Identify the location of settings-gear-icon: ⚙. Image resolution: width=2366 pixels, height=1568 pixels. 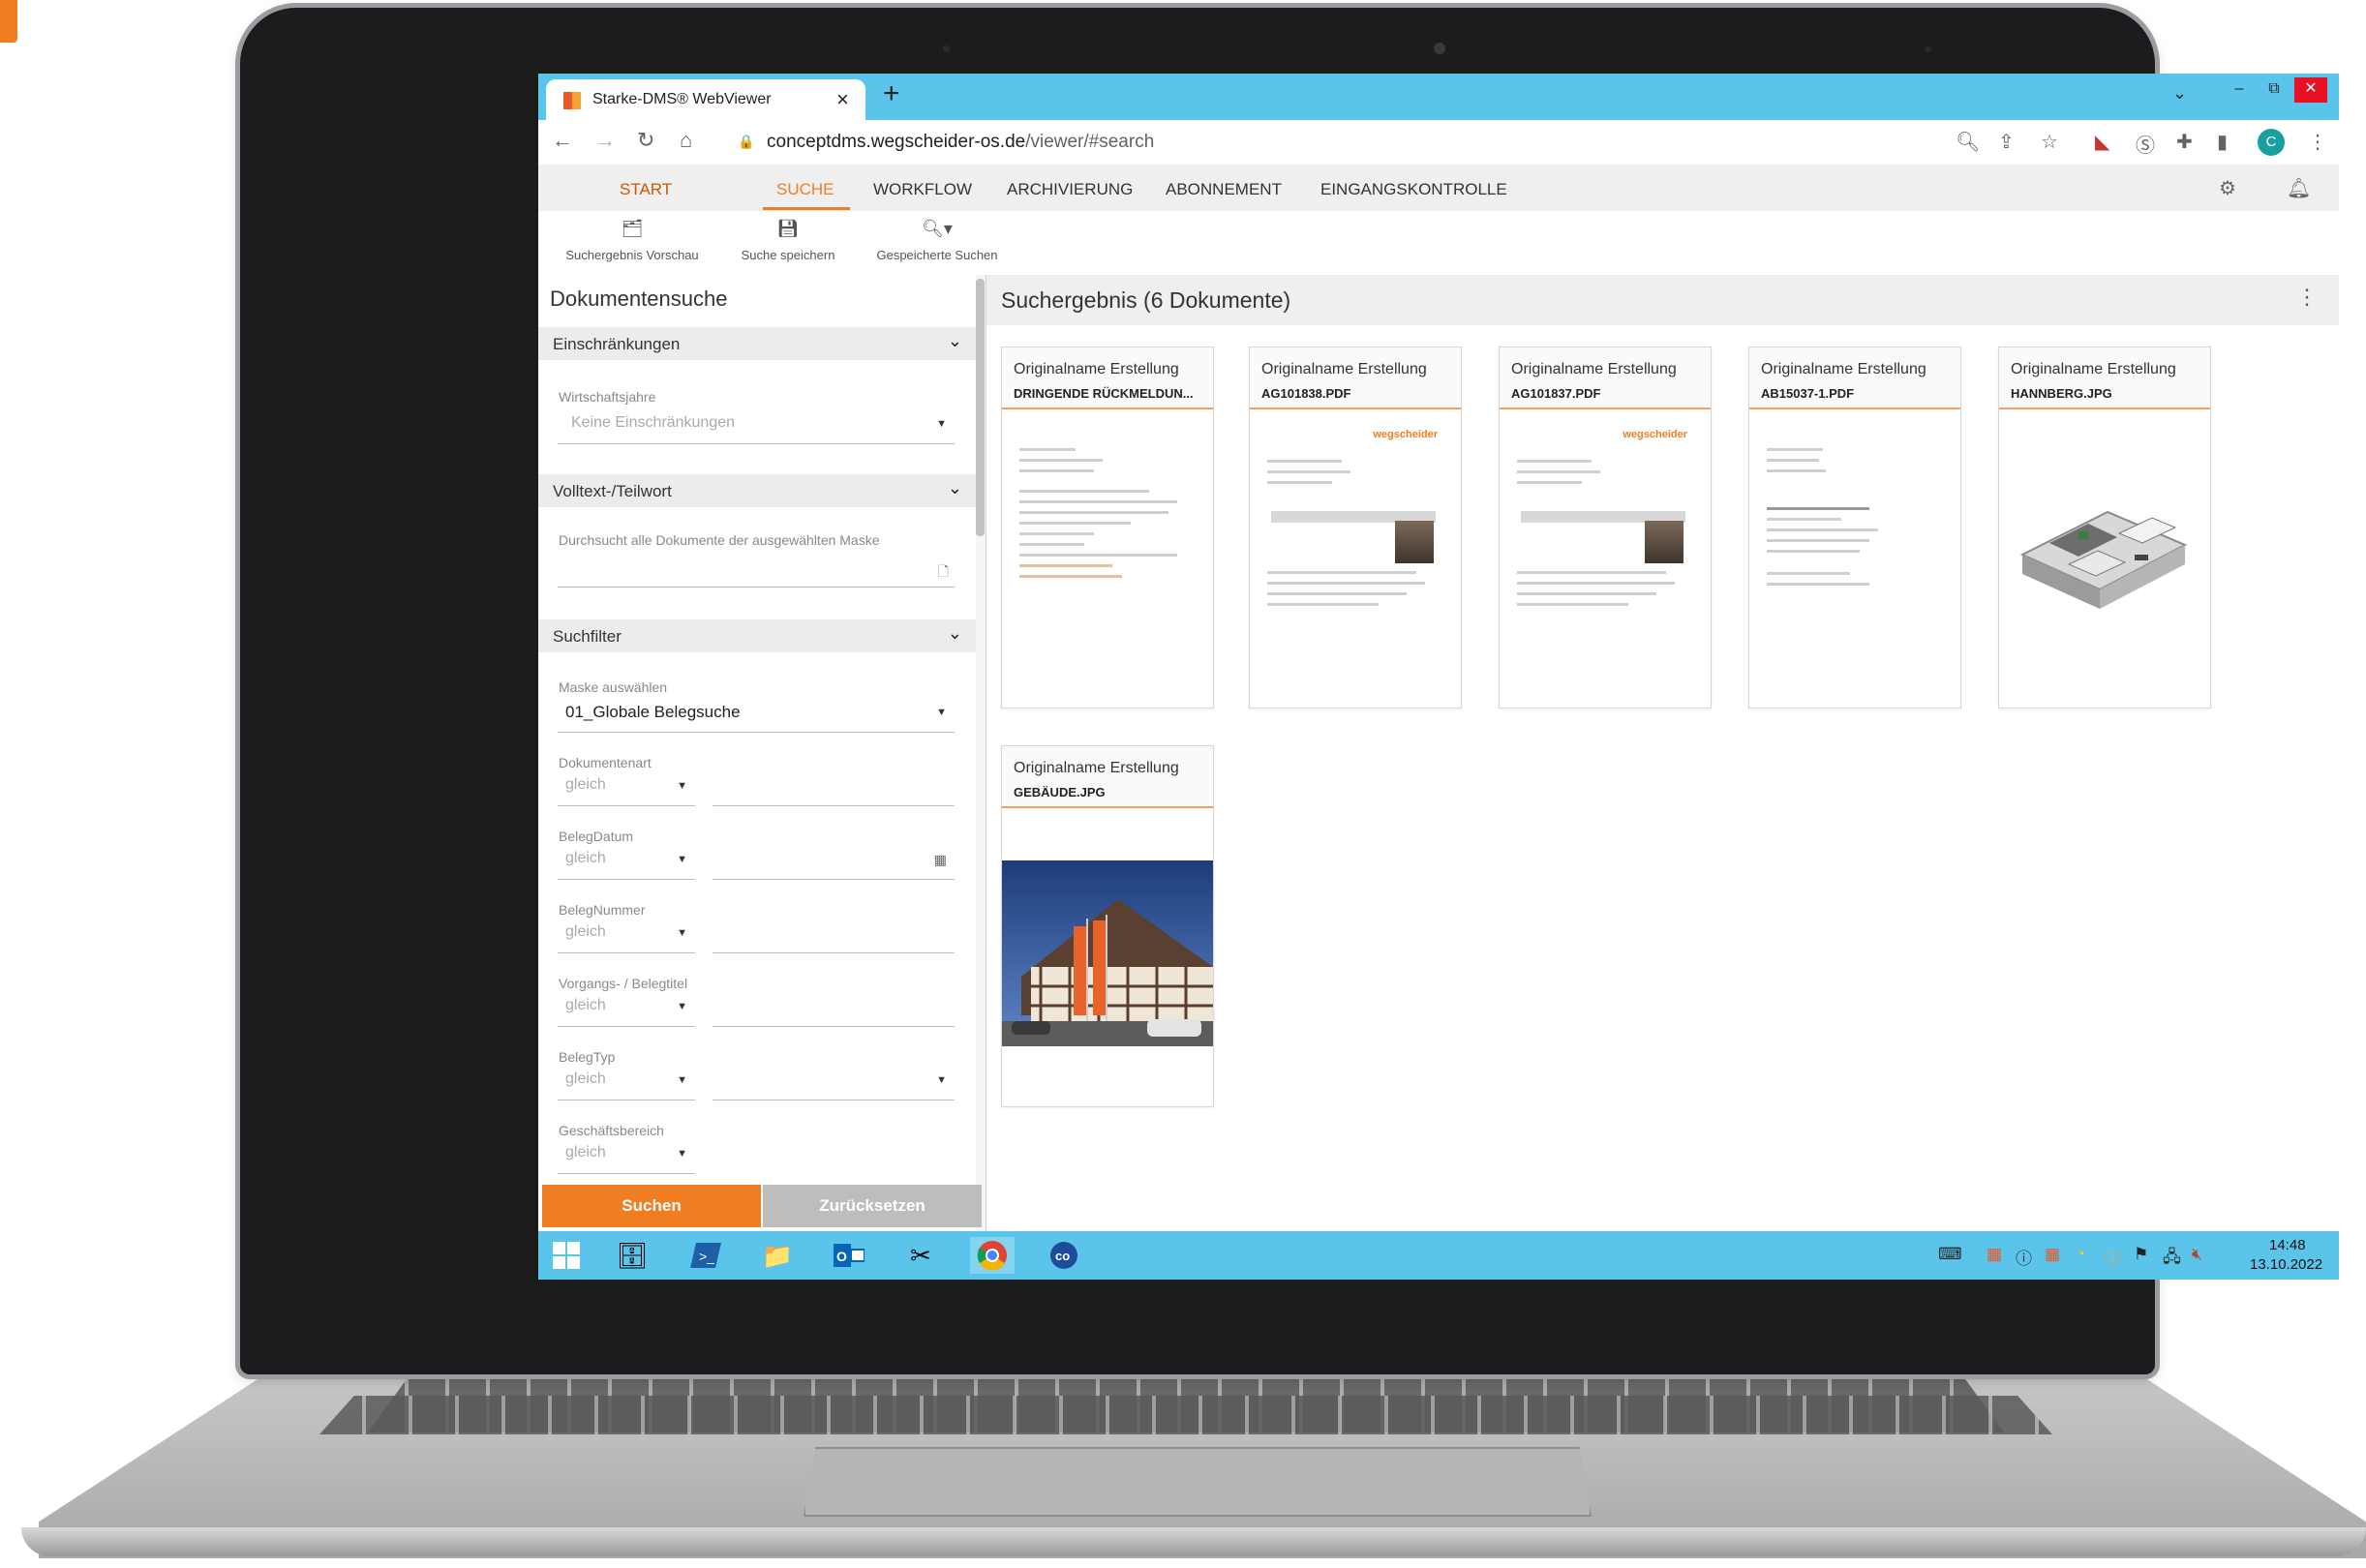
(2227, 188).